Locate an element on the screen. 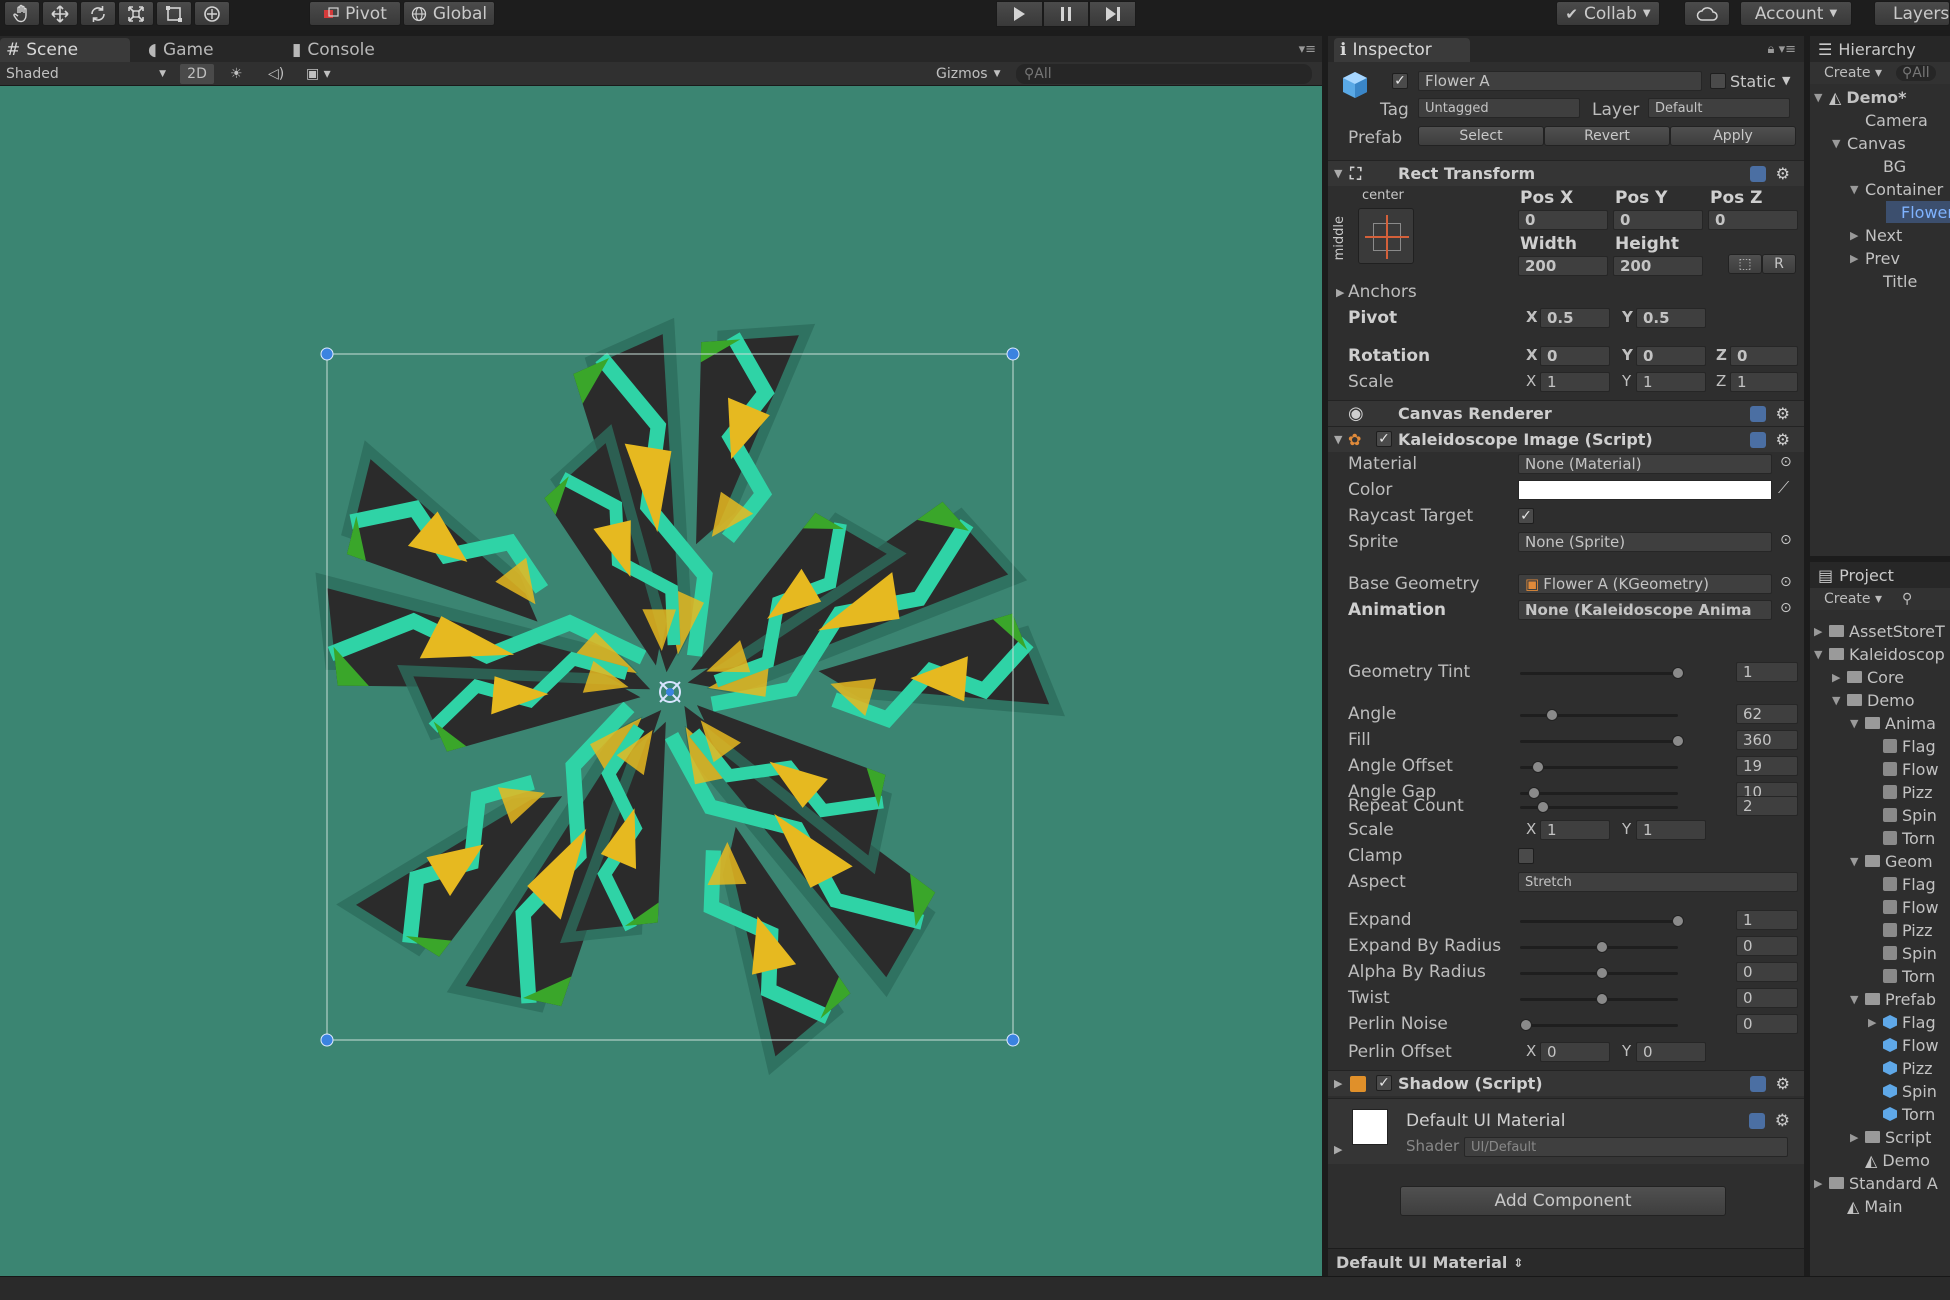  mode-2d-toggle: 2D is located at coordinates (197, 74).